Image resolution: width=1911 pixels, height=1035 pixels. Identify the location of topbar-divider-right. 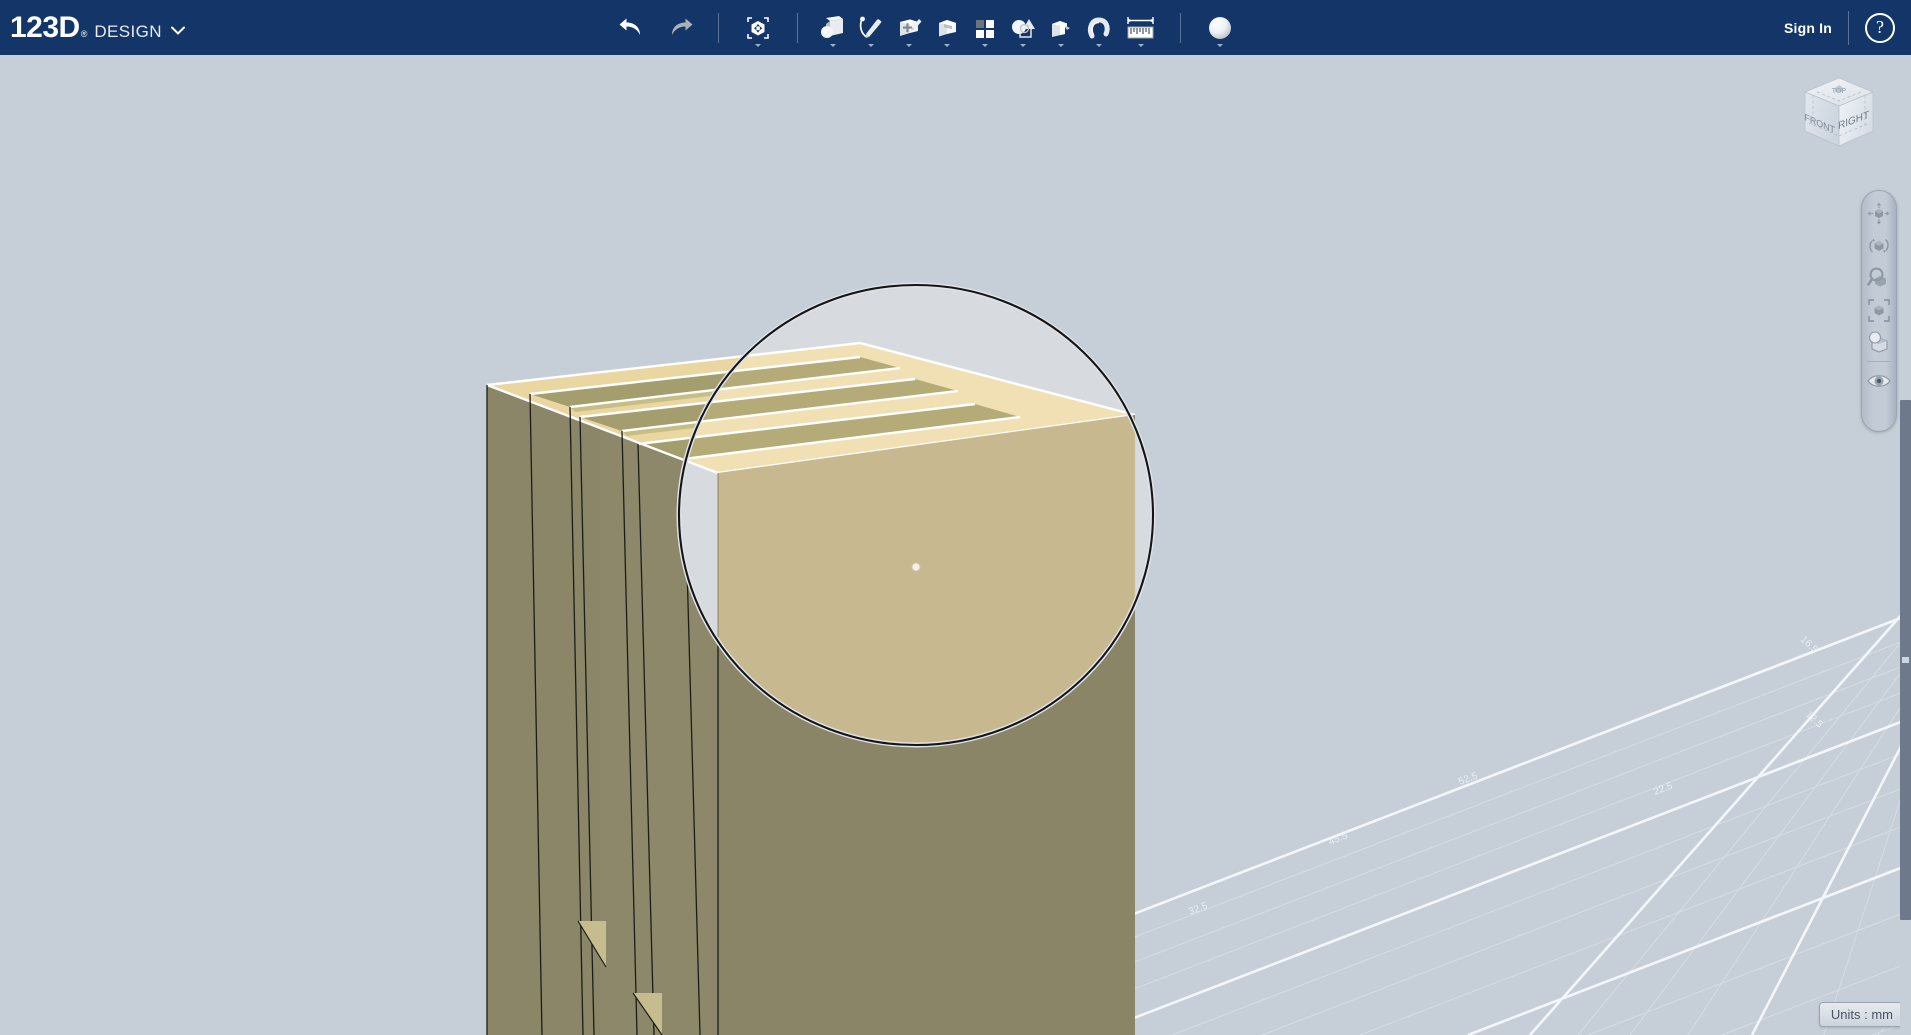
(1848, 27).